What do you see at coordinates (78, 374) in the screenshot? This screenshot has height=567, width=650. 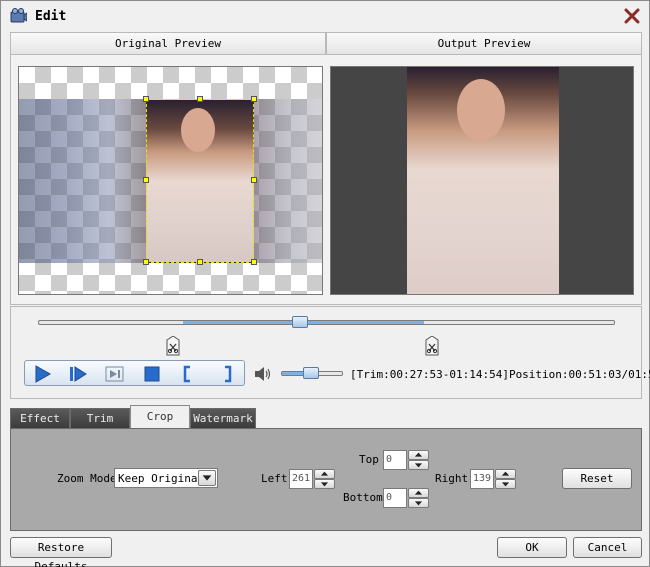 I see `play-from-start-icon` at bounding box center [78, 374].